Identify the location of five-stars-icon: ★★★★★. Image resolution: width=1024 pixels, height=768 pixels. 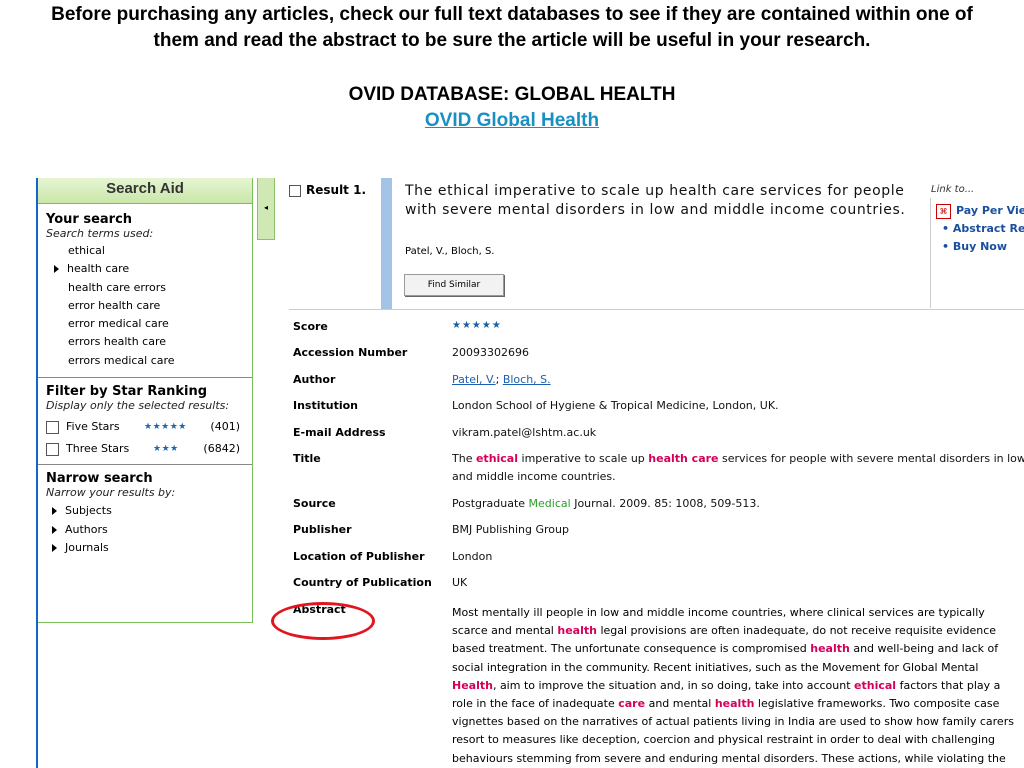
(165, 427).